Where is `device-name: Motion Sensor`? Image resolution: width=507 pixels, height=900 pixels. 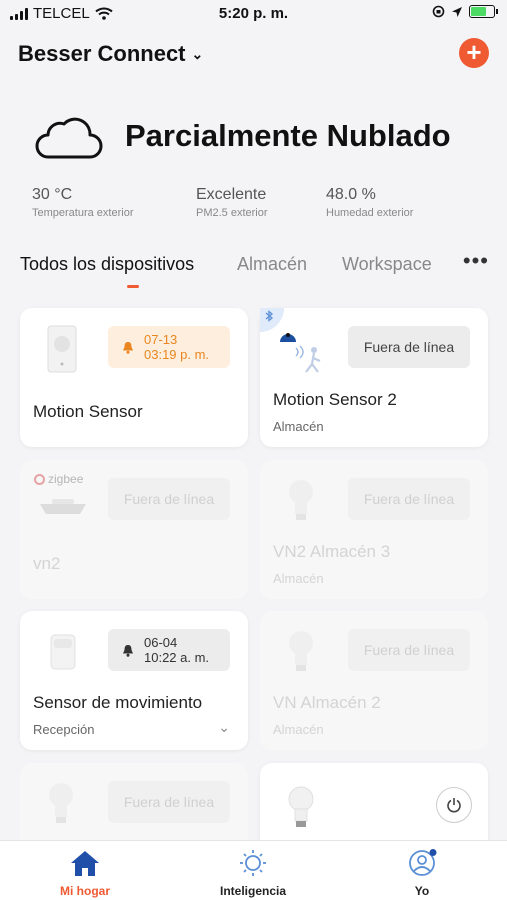
device-name: Motion Sensor is located at coordinates (88, 411).